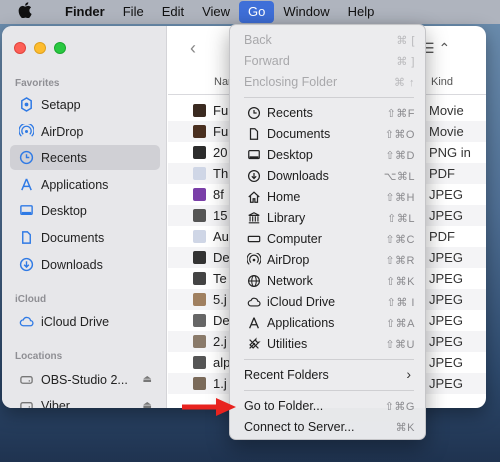  I want to click on menu-item-forward: Forward ⌘ ], so click(328, 61).